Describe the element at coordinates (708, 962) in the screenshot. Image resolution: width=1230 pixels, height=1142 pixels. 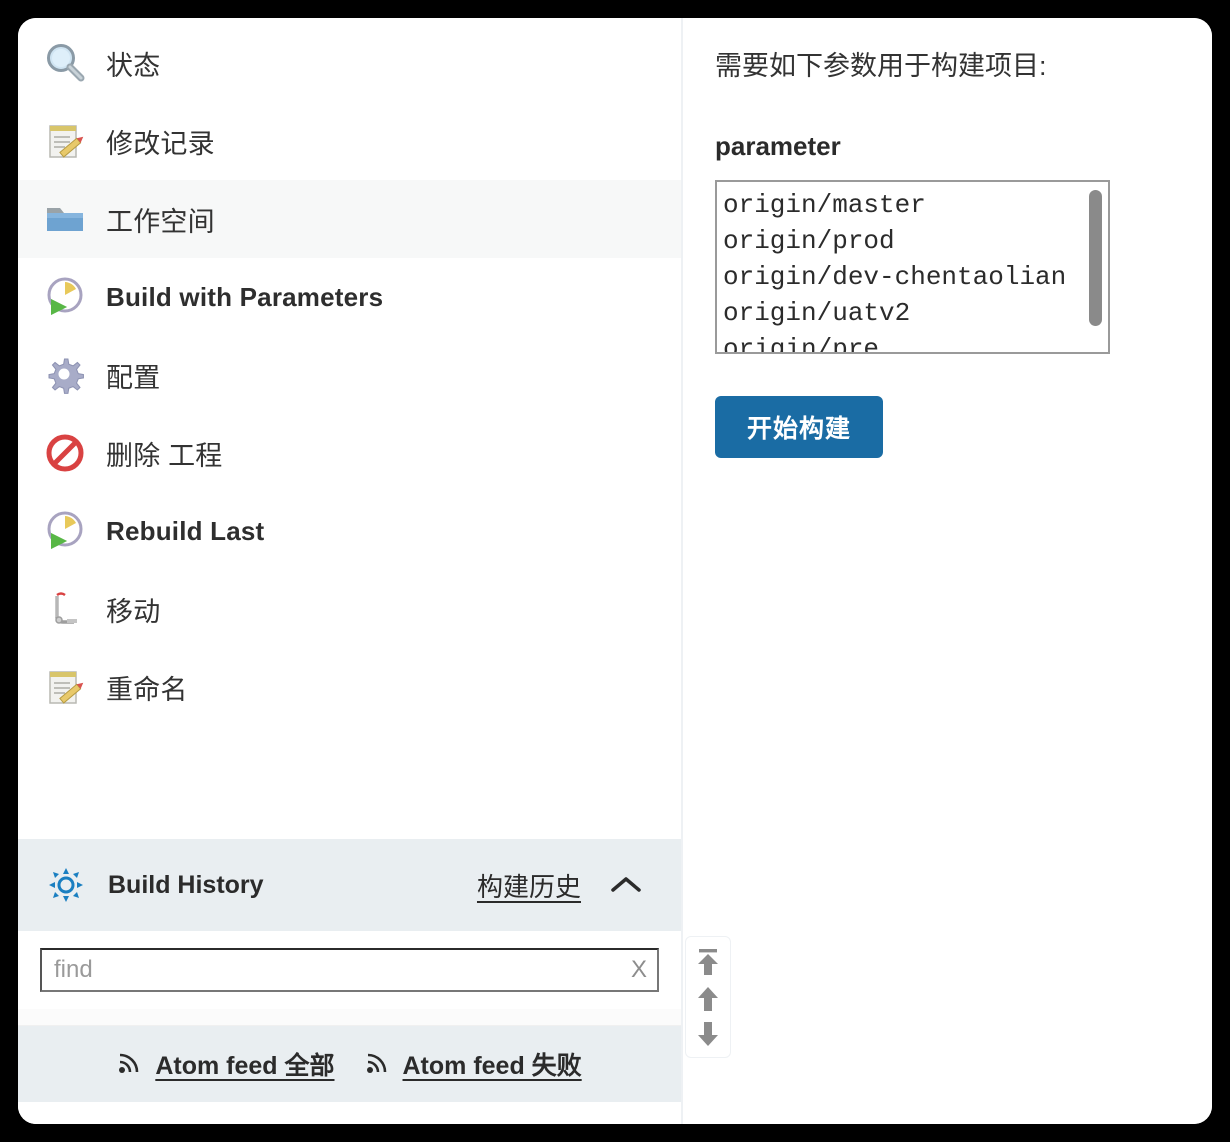
I see `scroll-to-top-button` at that location.